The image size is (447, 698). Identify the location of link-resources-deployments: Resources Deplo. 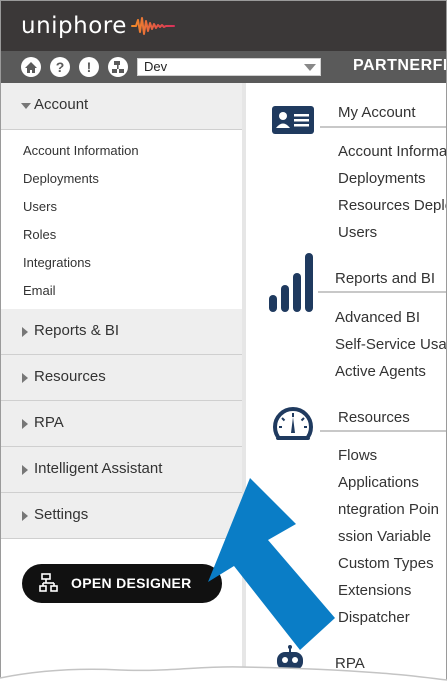
(392, 205).